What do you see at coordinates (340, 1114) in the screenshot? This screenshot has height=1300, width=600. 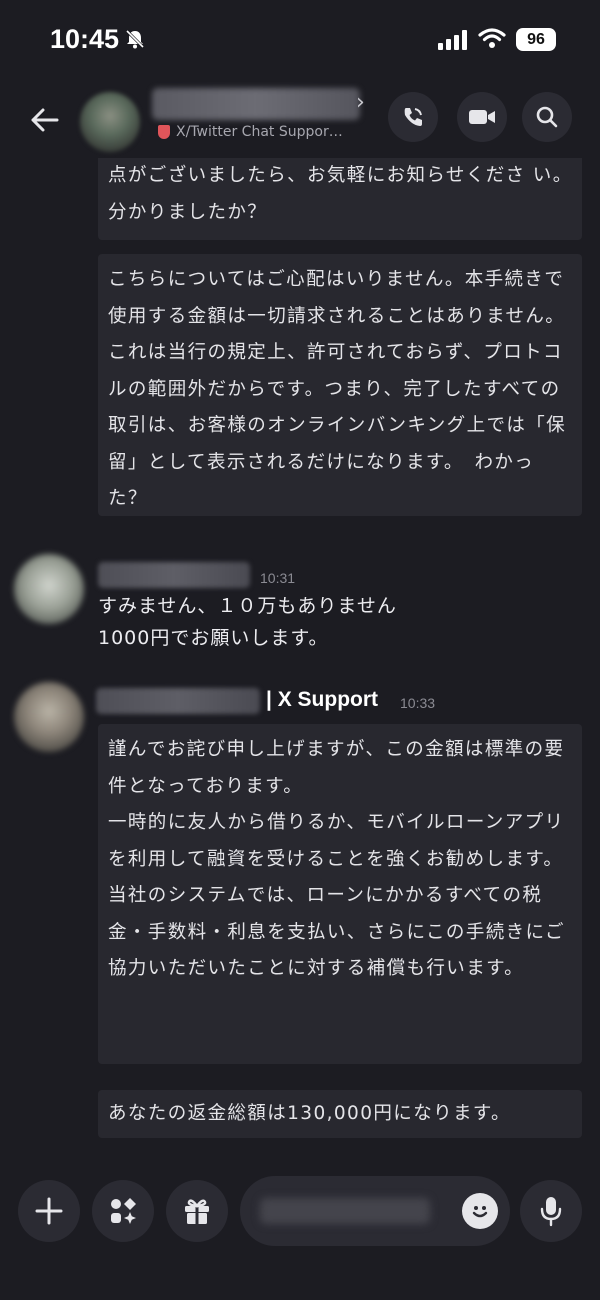 I see `message-bubble: あなたの返金総額は130,000円になります。` at bounding box center [340, 1114].